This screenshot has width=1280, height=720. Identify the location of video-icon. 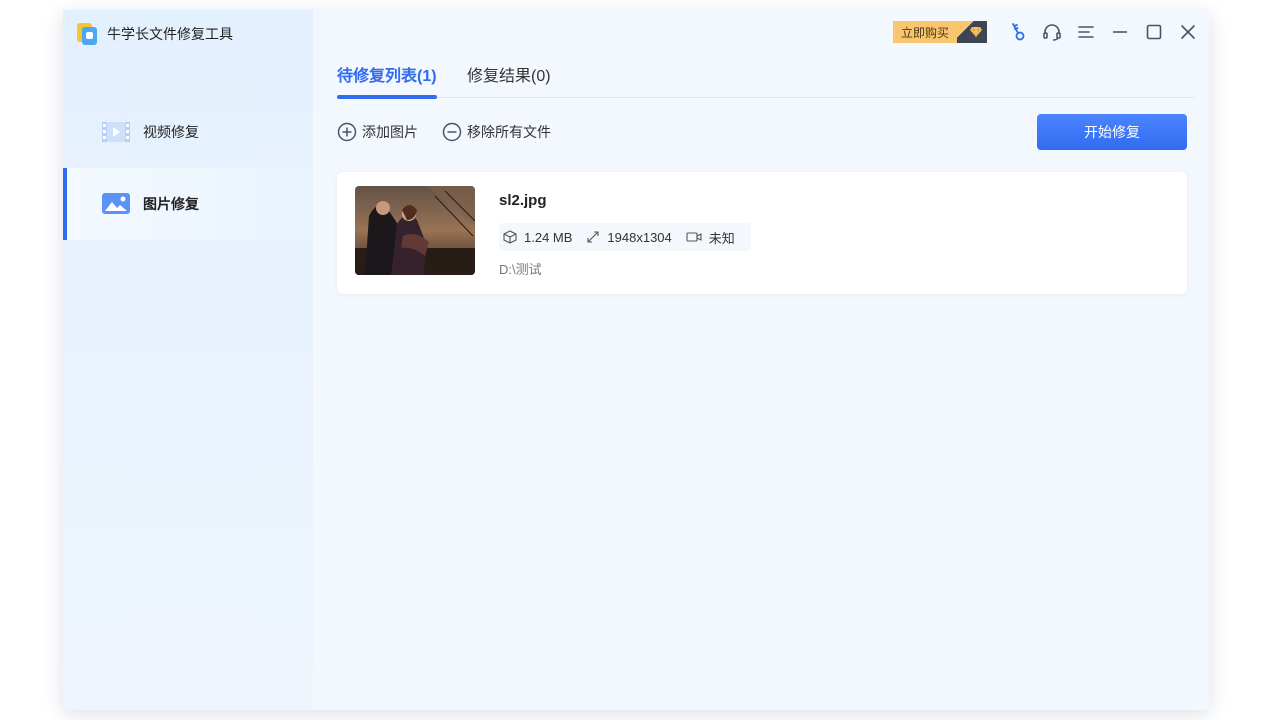
(116, 132).